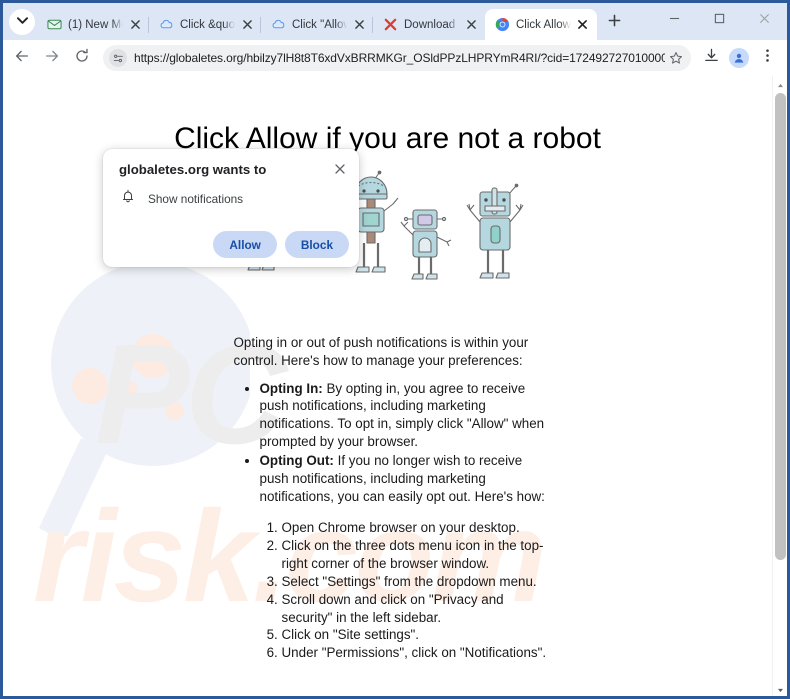 Image resolution: width=790 pixels, height=699 pixels. I want to click on maximize-button, so click(719, 18).